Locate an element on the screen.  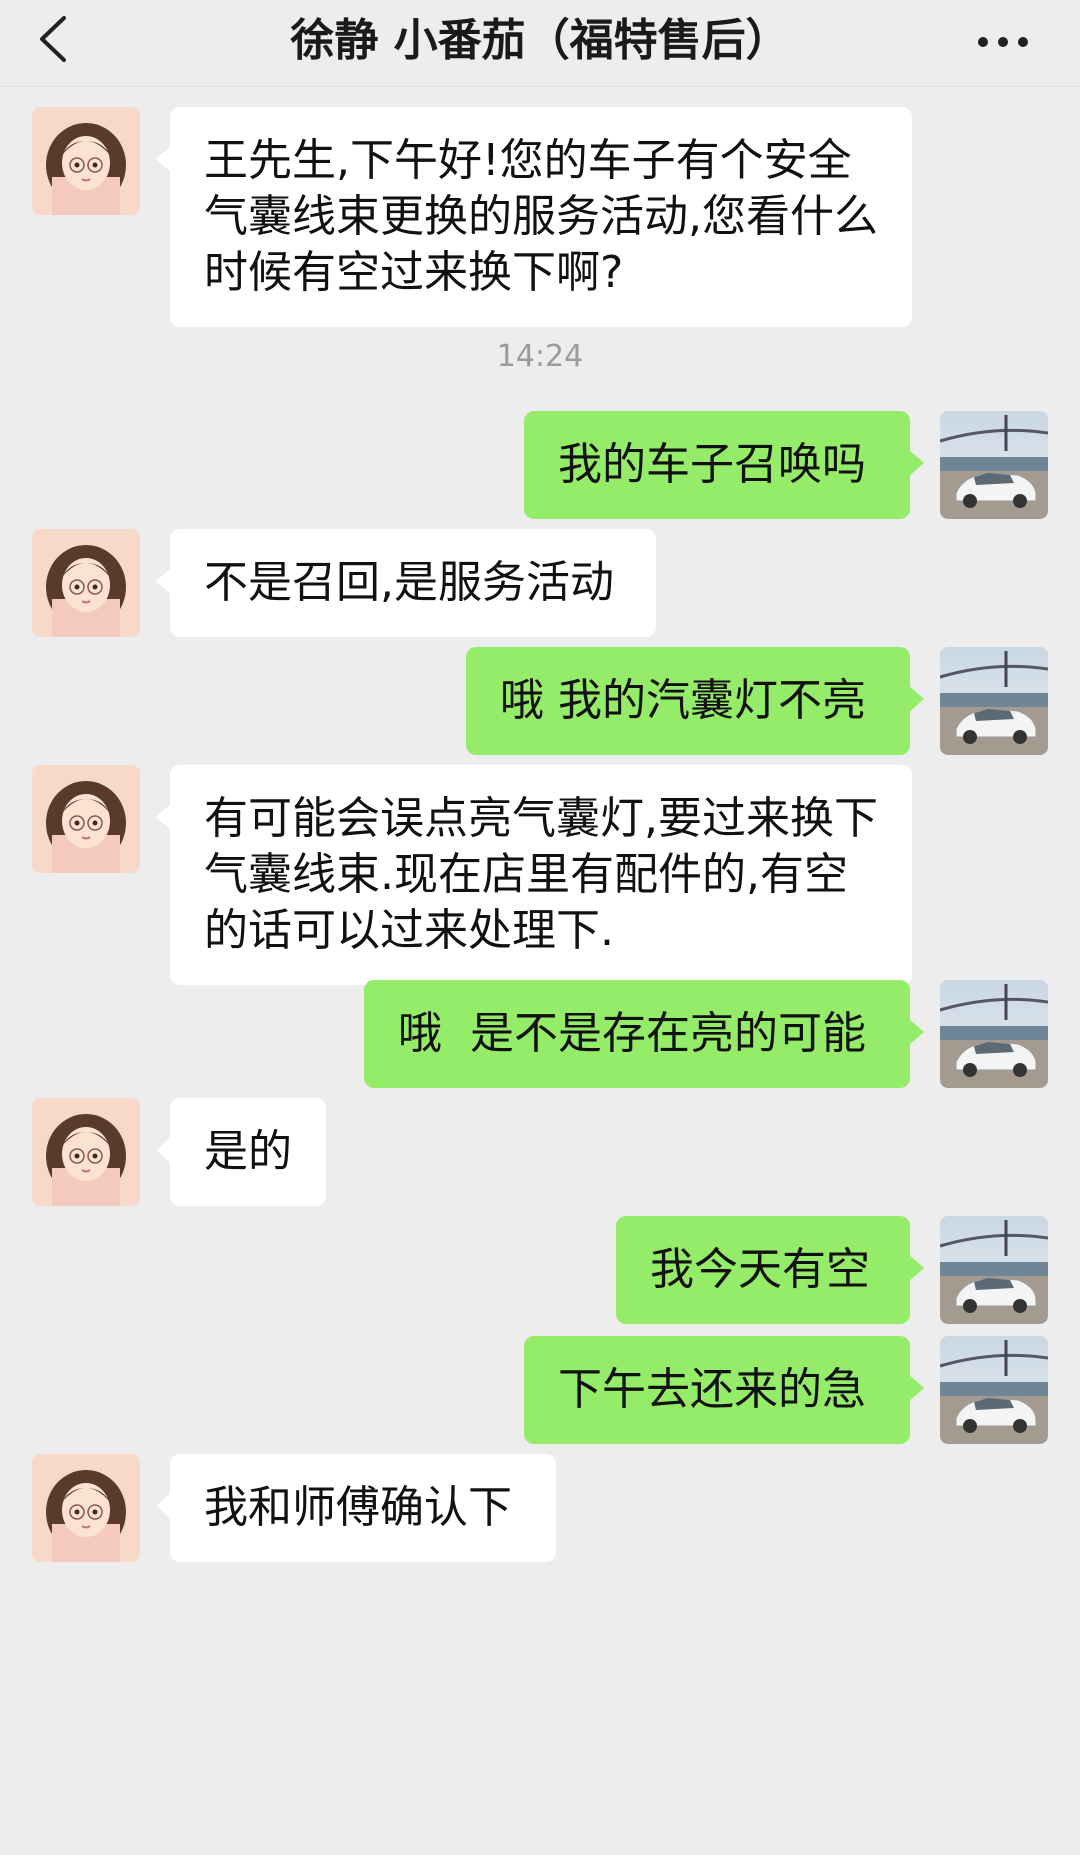
timestamp: 14:24 is located at coordinates (540, 356).